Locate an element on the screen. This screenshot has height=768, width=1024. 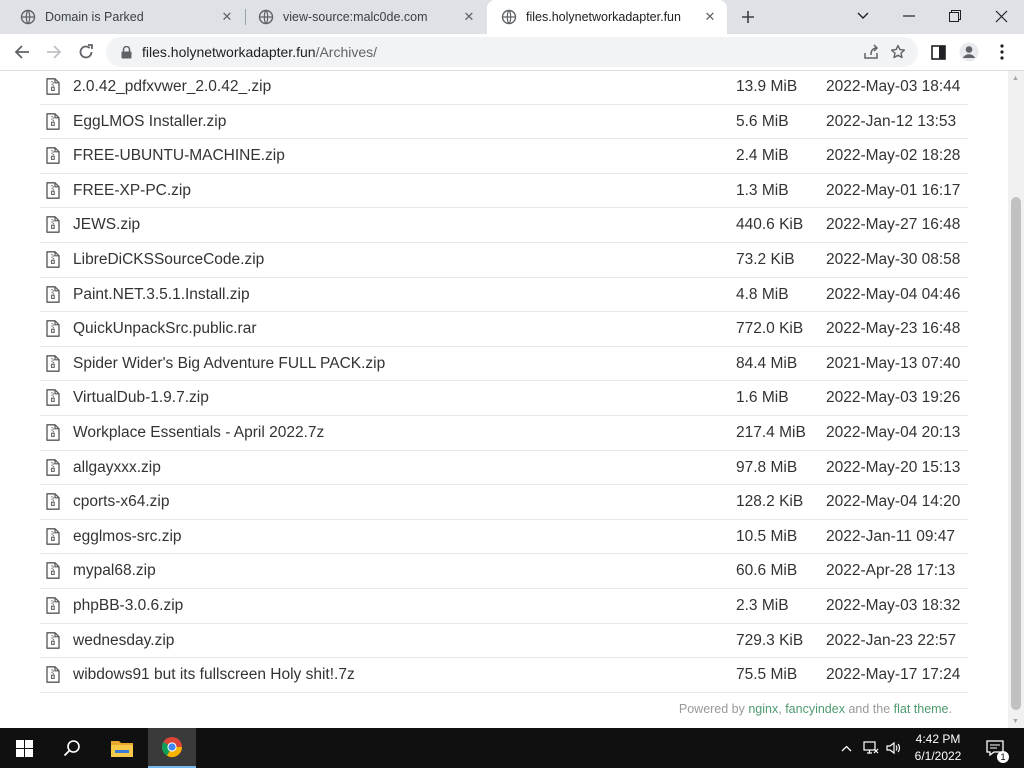
file-date: 2022-Jan-11 09:47 is located at coordinates (890, 536).